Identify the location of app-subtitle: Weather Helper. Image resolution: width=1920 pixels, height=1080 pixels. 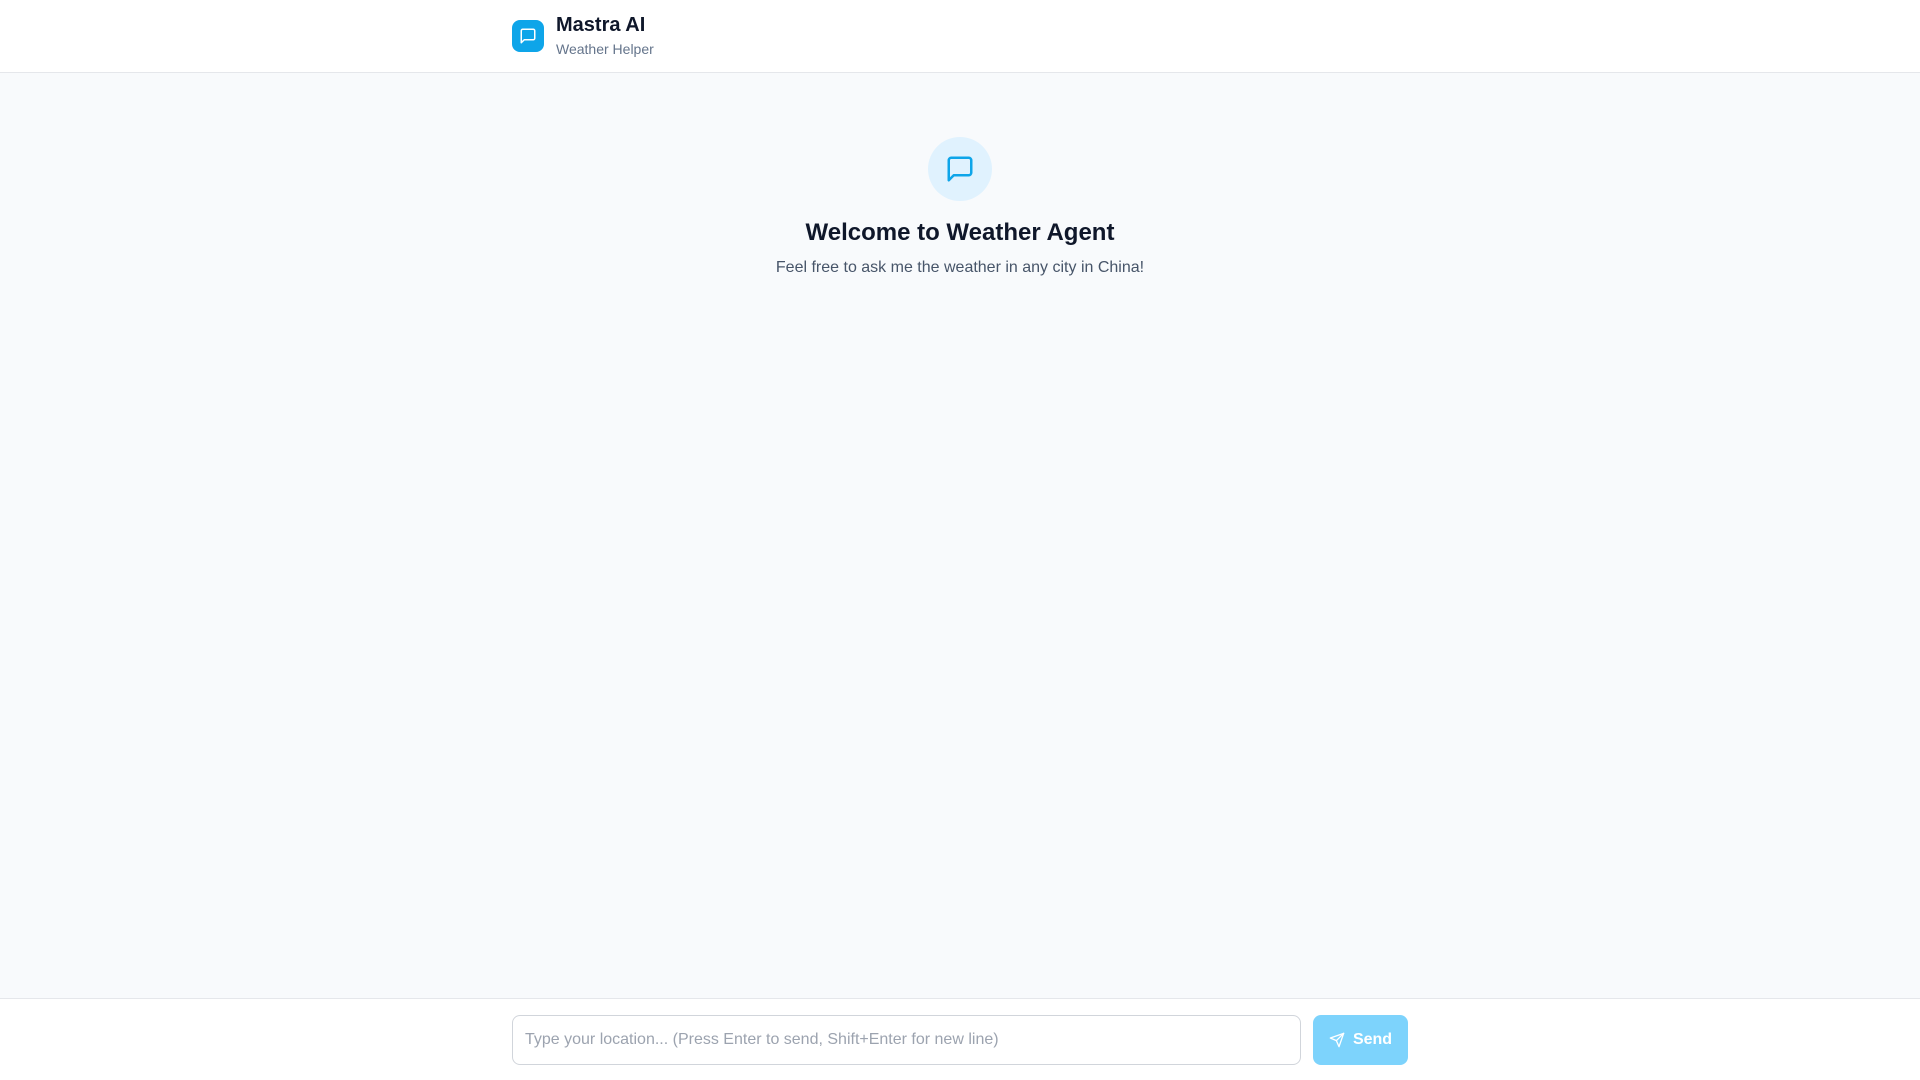
(605, 49).